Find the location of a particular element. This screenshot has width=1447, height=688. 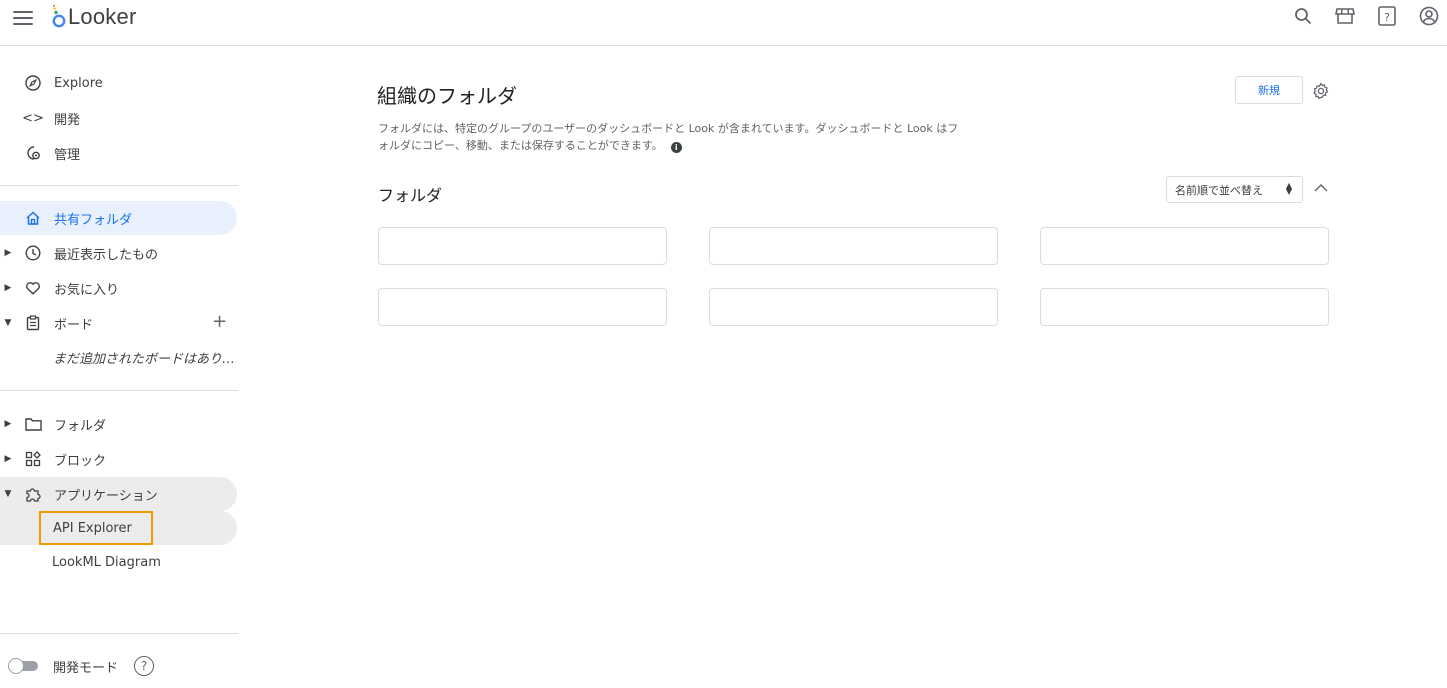

sidebar-item-admin: 管理 is located at coordinates (118, 153).